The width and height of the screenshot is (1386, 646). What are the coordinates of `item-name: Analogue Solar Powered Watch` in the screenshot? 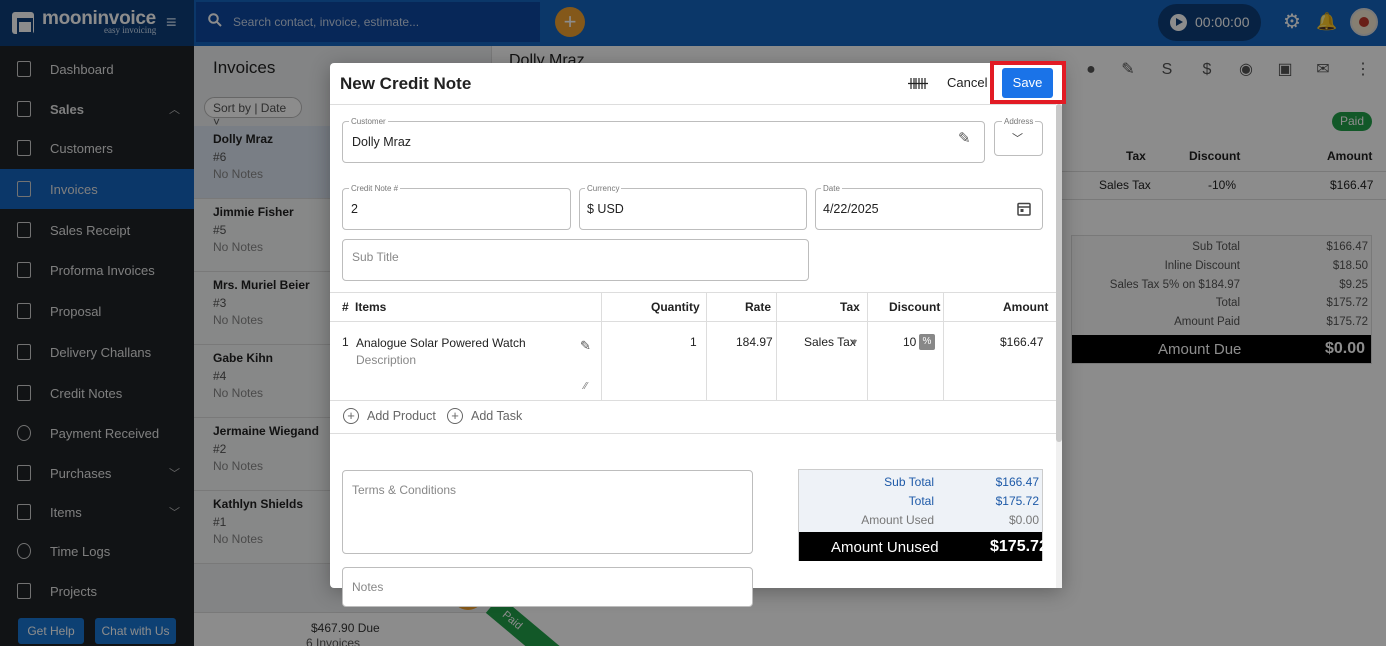 It's located at (441, 343).